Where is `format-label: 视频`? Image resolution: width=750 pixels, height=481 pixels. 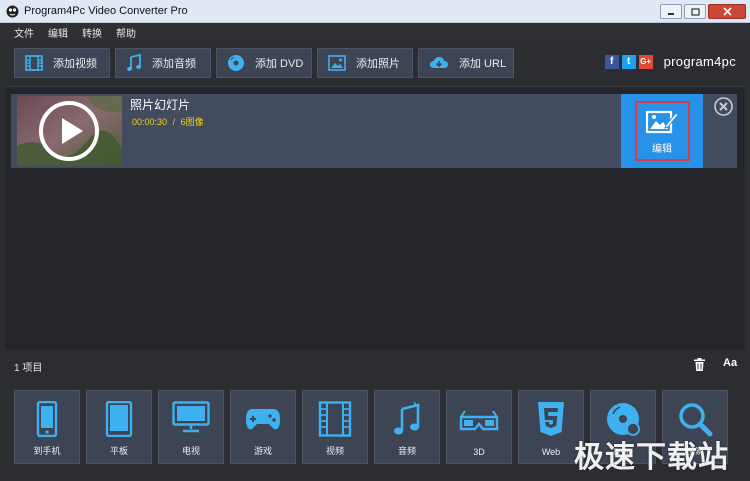
format-label: 视频 is located at coordinates (334, 451).